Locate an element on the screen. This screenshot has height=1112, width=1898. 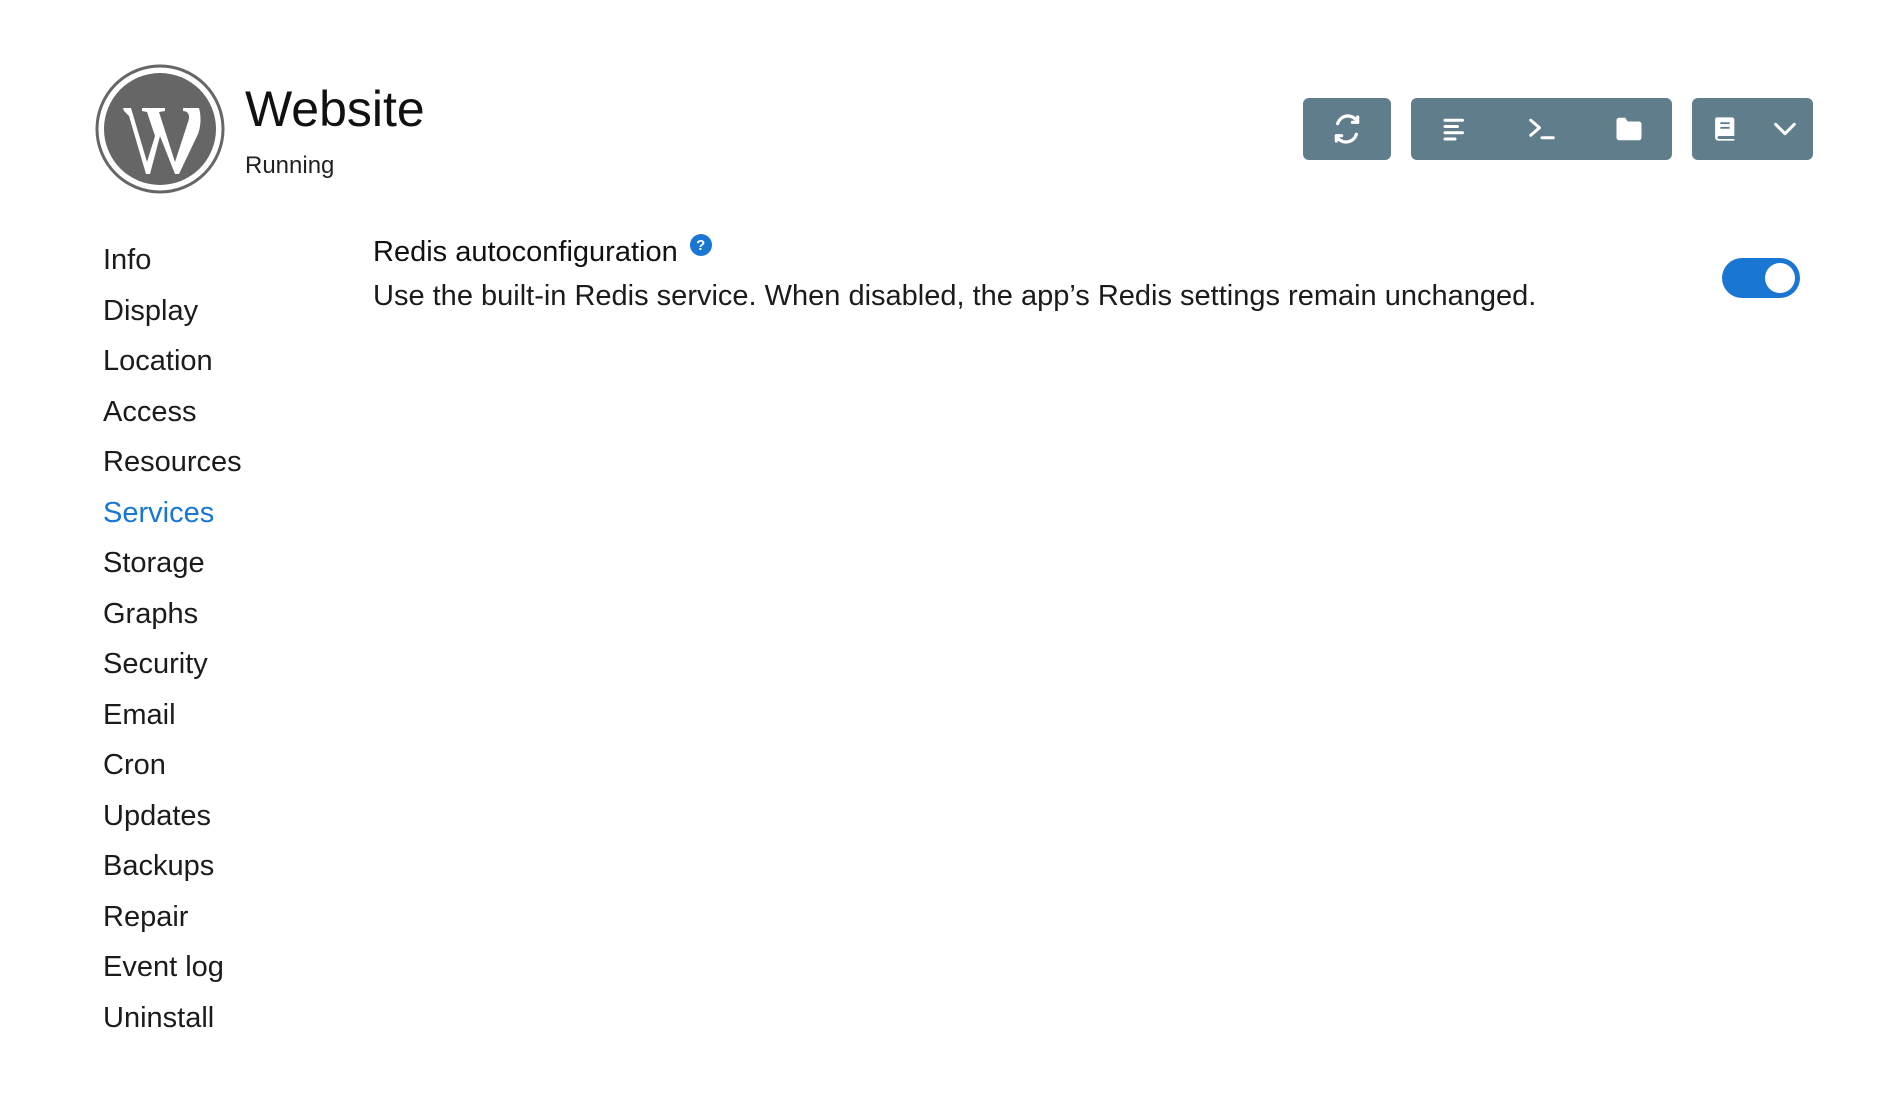
restart-button-group is located at coordinates (1347, 129).